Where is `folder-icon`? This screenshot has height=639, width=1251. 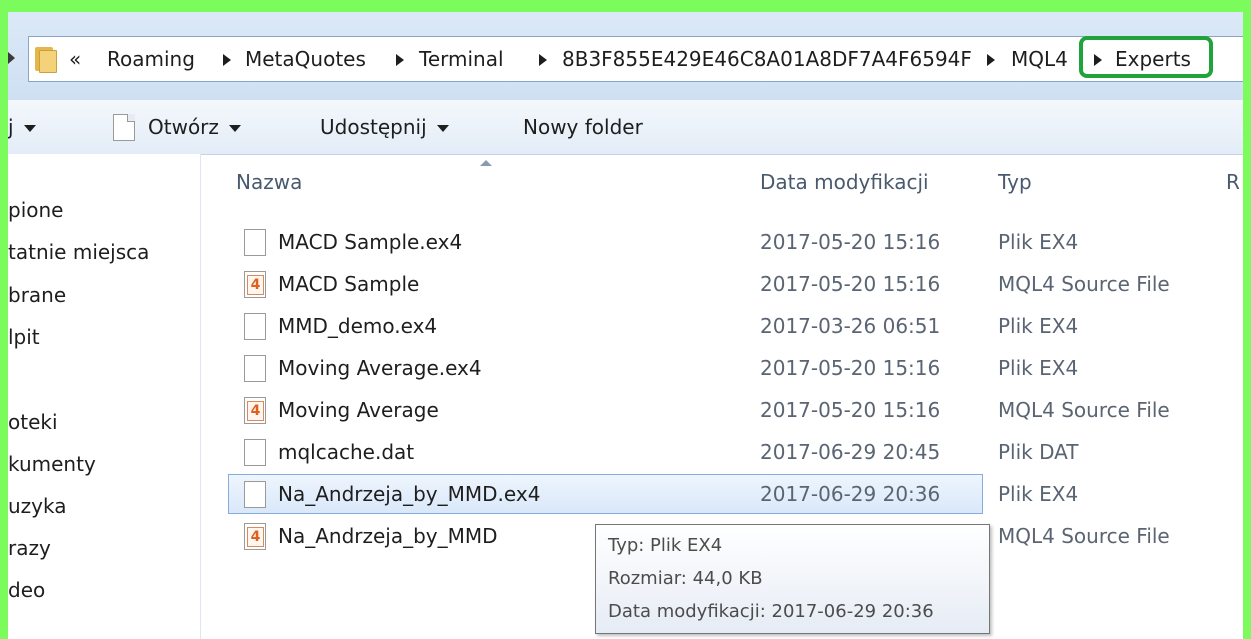
folder-icon is located at coordinates (46, 59).